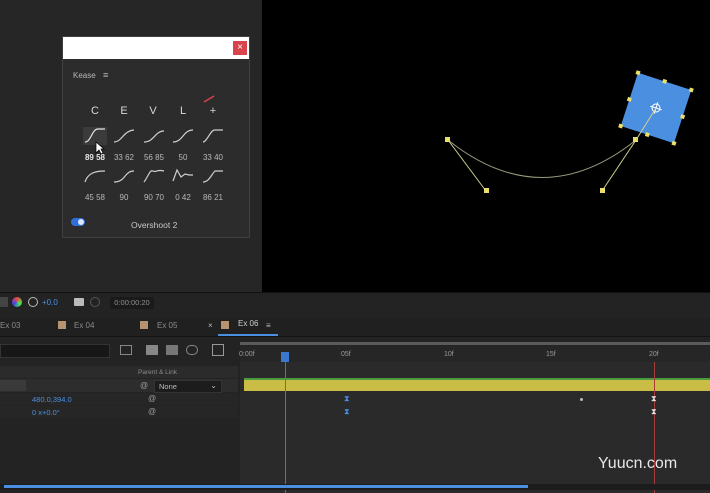  What do you see at coordinates (156, 48) in the screenshot?
I see `panel-titlebar: ×` at bounding box center [156, 48].